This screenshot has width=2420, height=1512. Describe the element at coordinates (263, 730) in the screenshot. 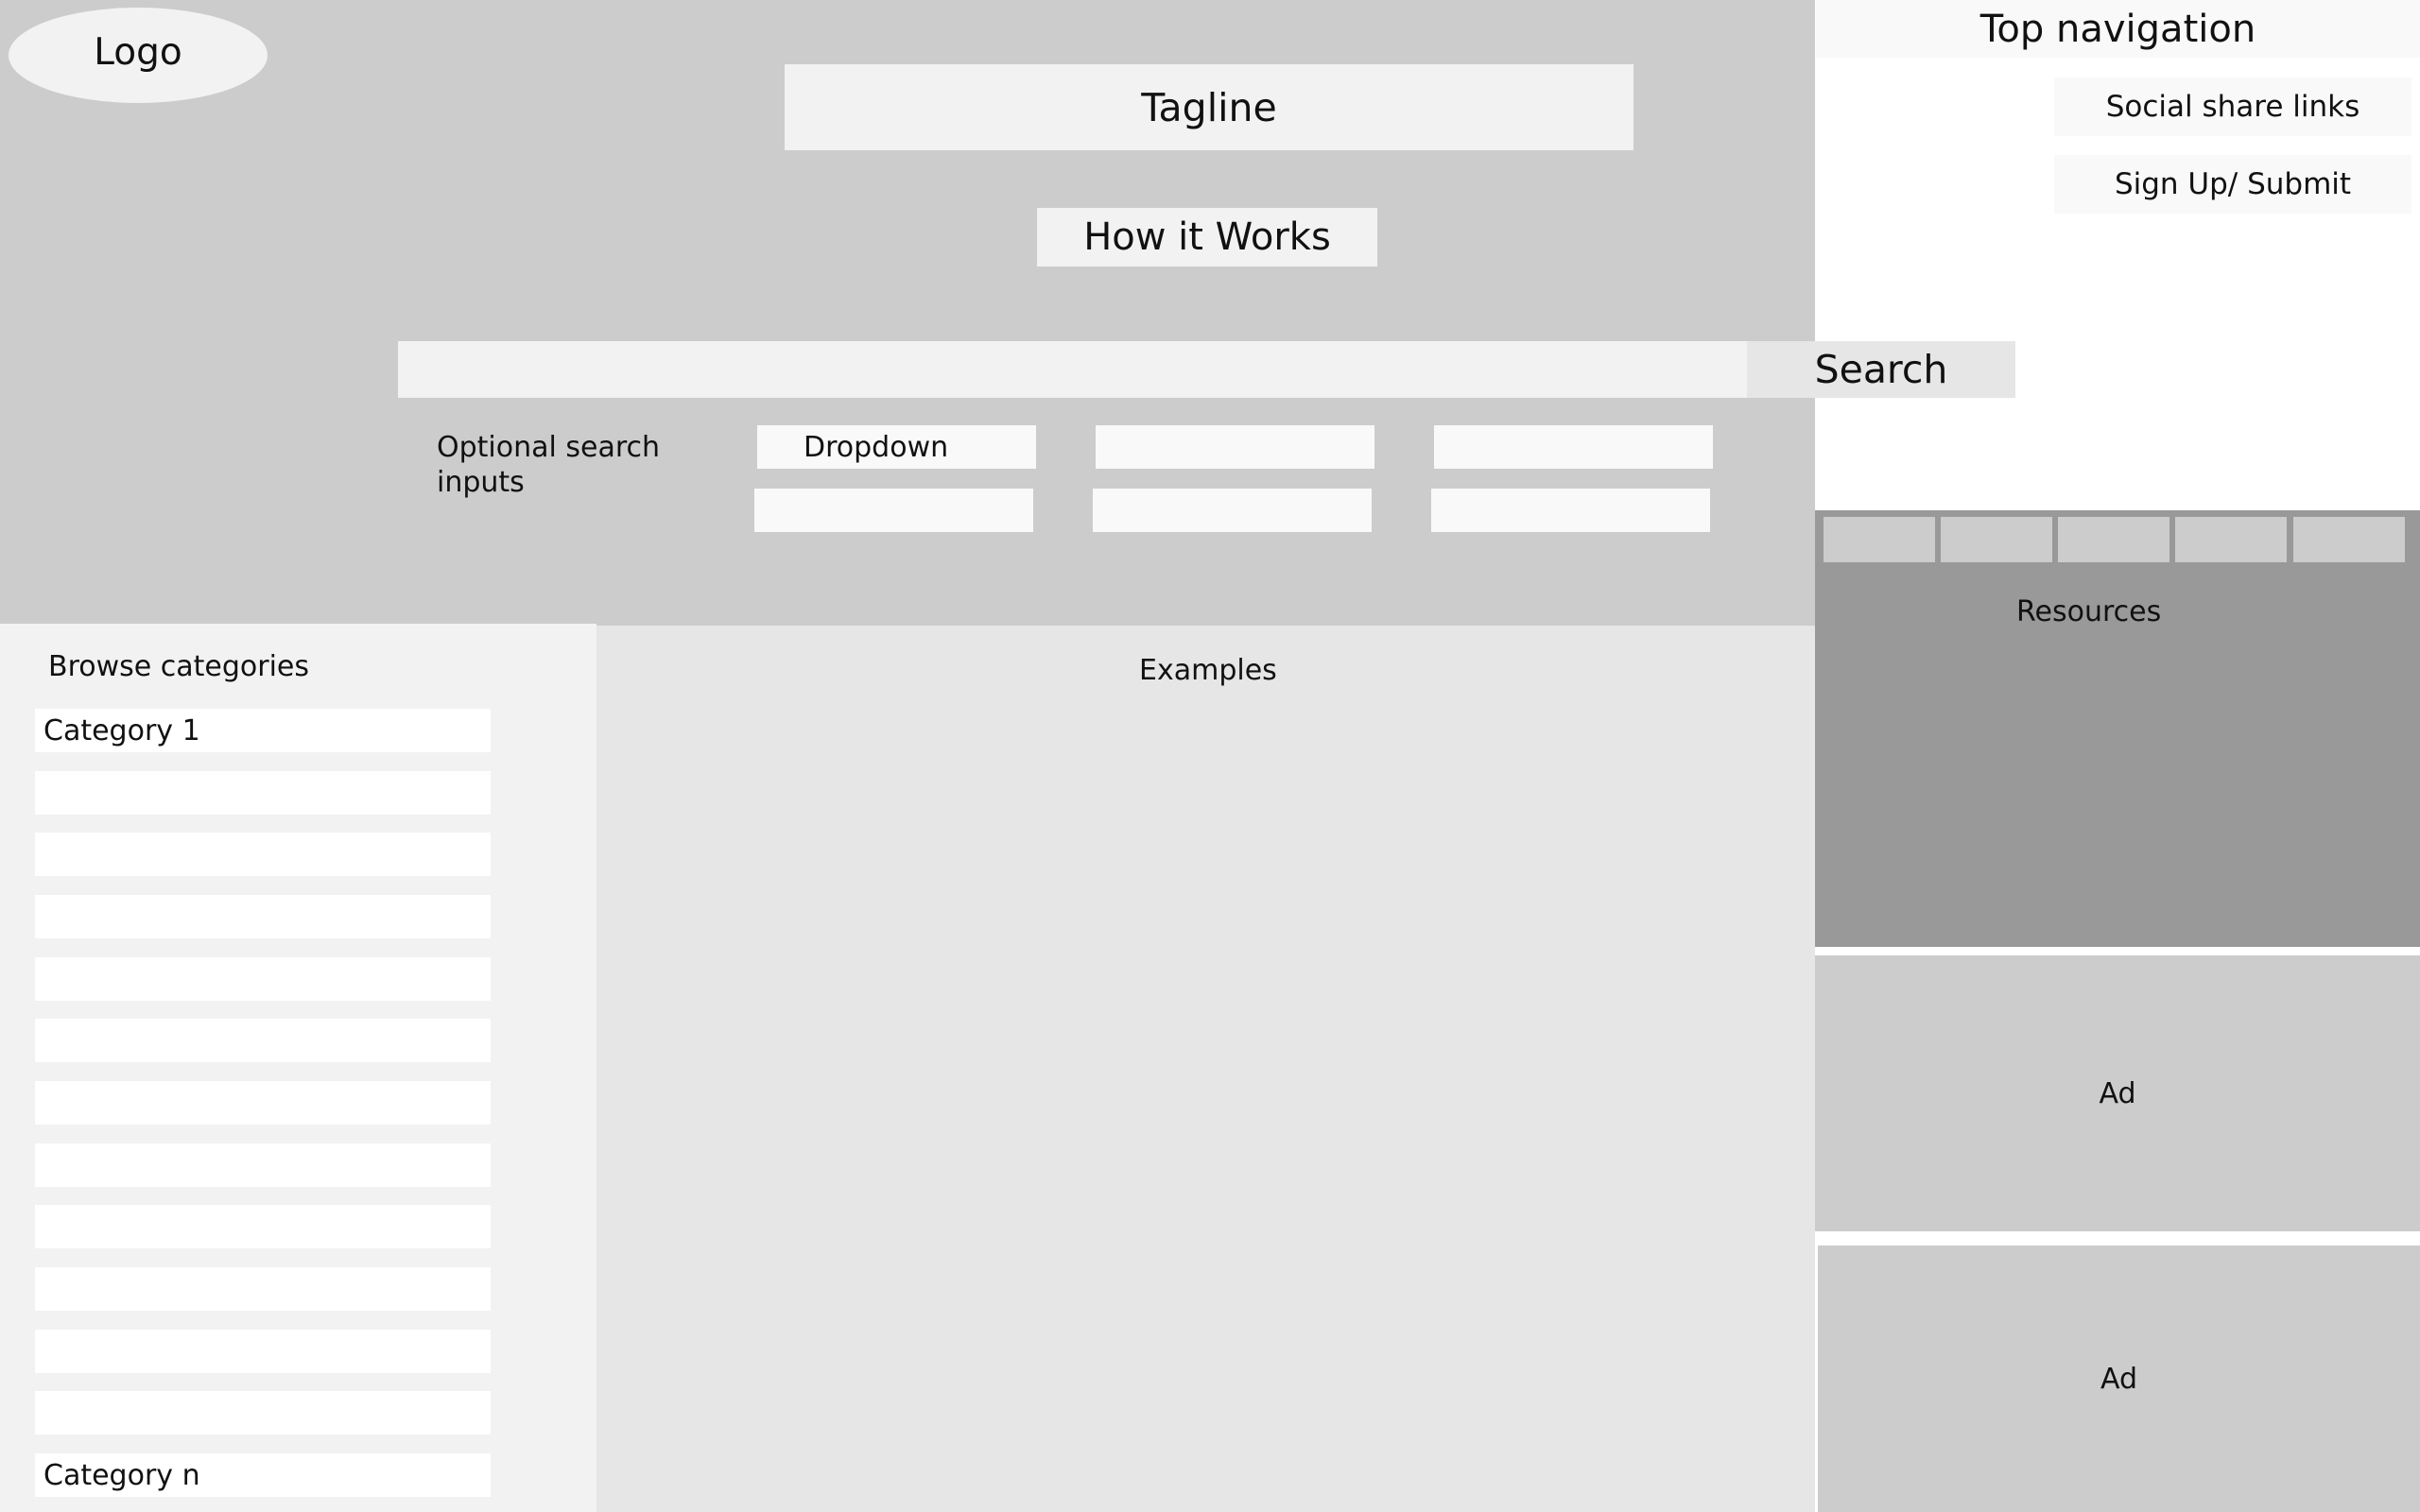

I see `category-item: Category 1` at that location.